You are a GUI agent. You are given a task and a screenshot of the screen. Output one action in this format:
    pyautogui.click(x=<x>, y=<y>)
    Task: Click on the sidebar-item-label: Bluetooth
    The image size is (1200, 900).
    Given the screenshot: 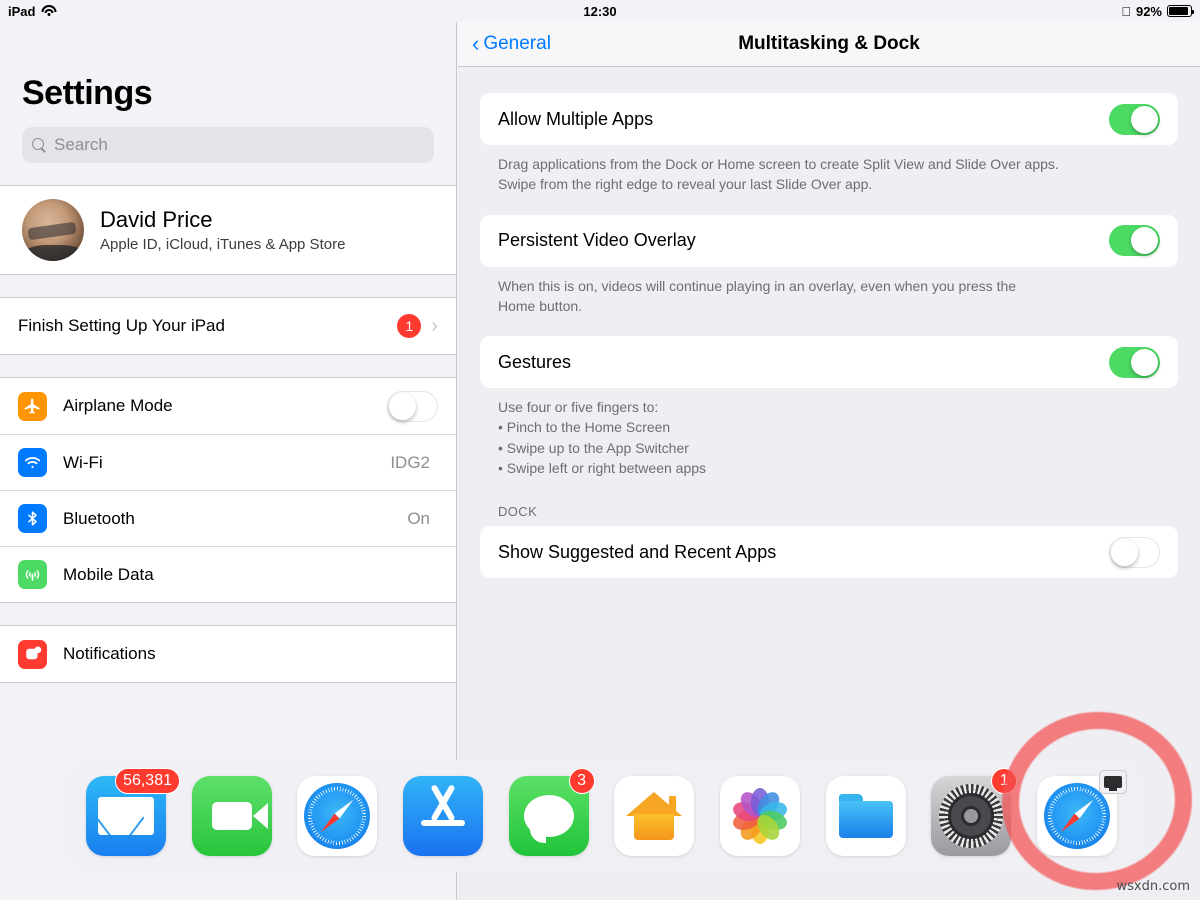 What is the action you would take?
    pyautogui.click(x=99, y=518)
    